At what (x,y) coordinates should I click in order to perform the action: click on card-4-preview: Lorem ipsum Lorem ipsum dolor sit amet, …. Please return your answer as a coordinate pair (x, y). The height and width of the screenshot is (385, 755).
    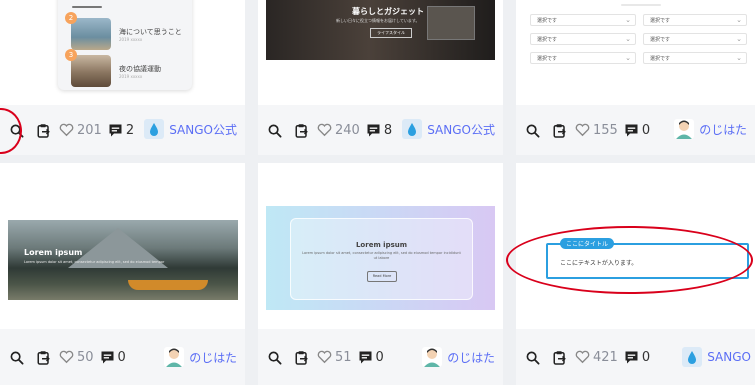
    Looking at the image, I should click on (123, 260).